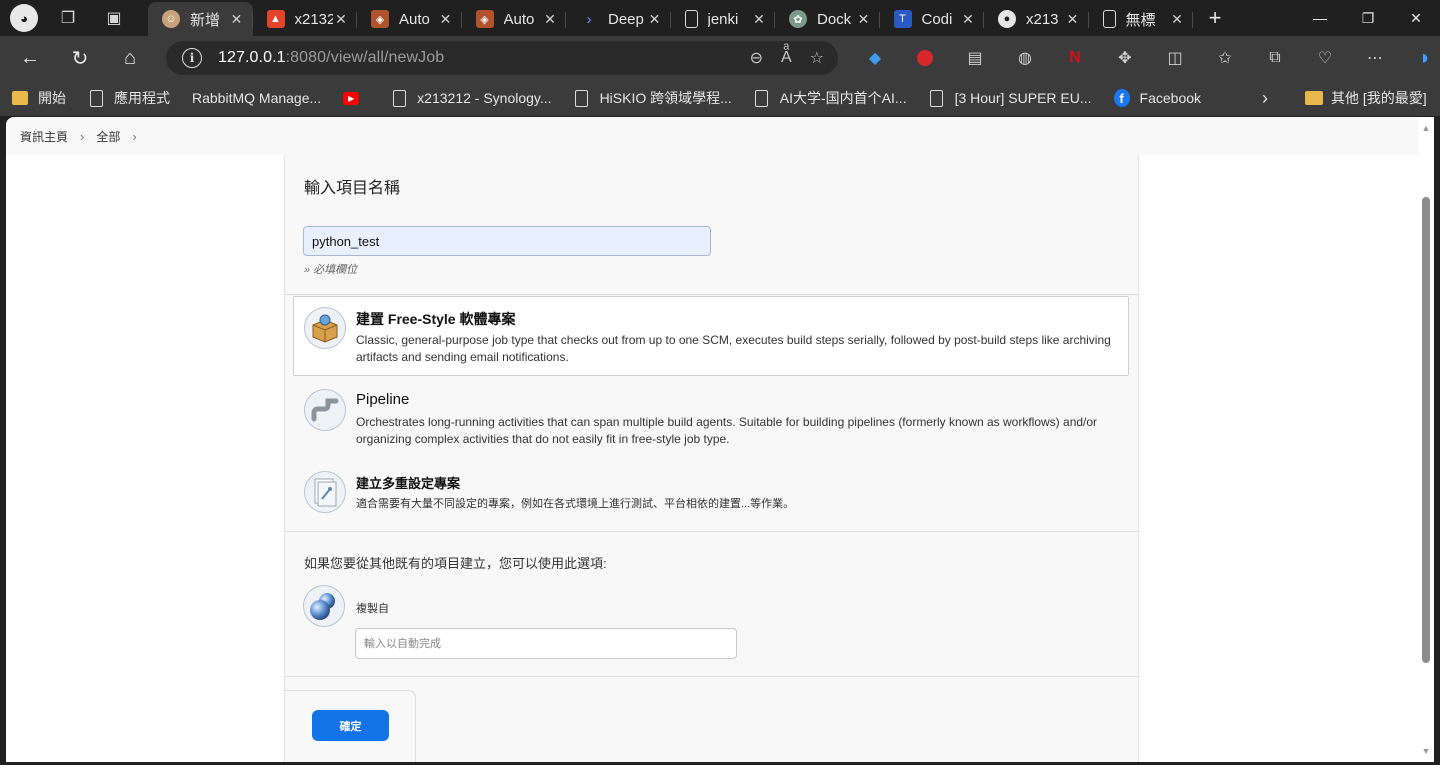 Image resolution: width=1440 pixels, height=765 pixels. What do you see at coordinates (507, 241) in the screenshot?
I see `item-name-input` at bounding box center [507, 241].